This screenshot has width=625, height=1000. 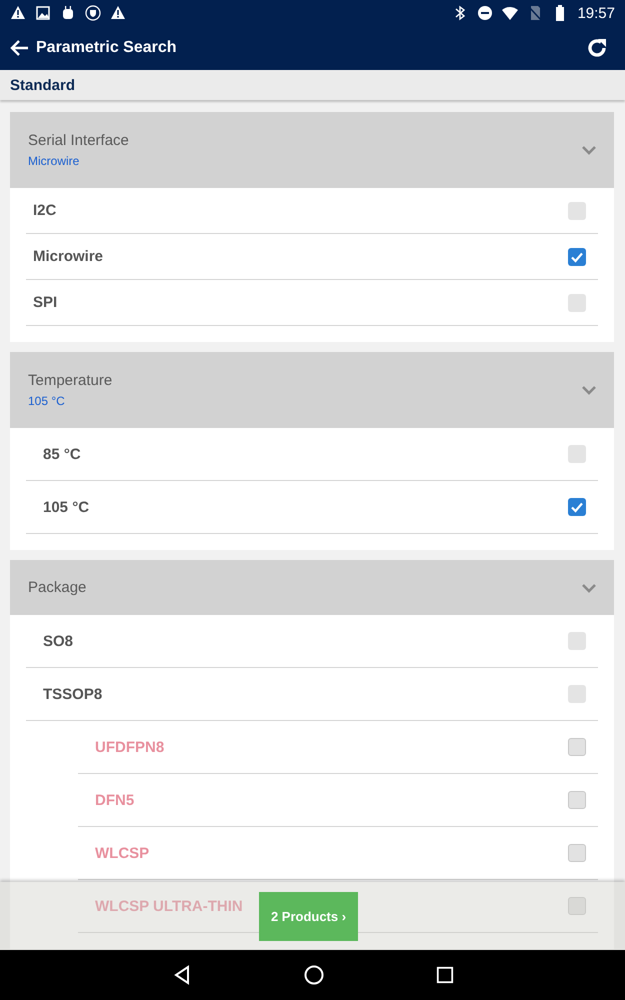 What do you see at coordinates (114, 800) in the screenshot?
I see `option-label: DFN5` at bounding box center [114, 800].